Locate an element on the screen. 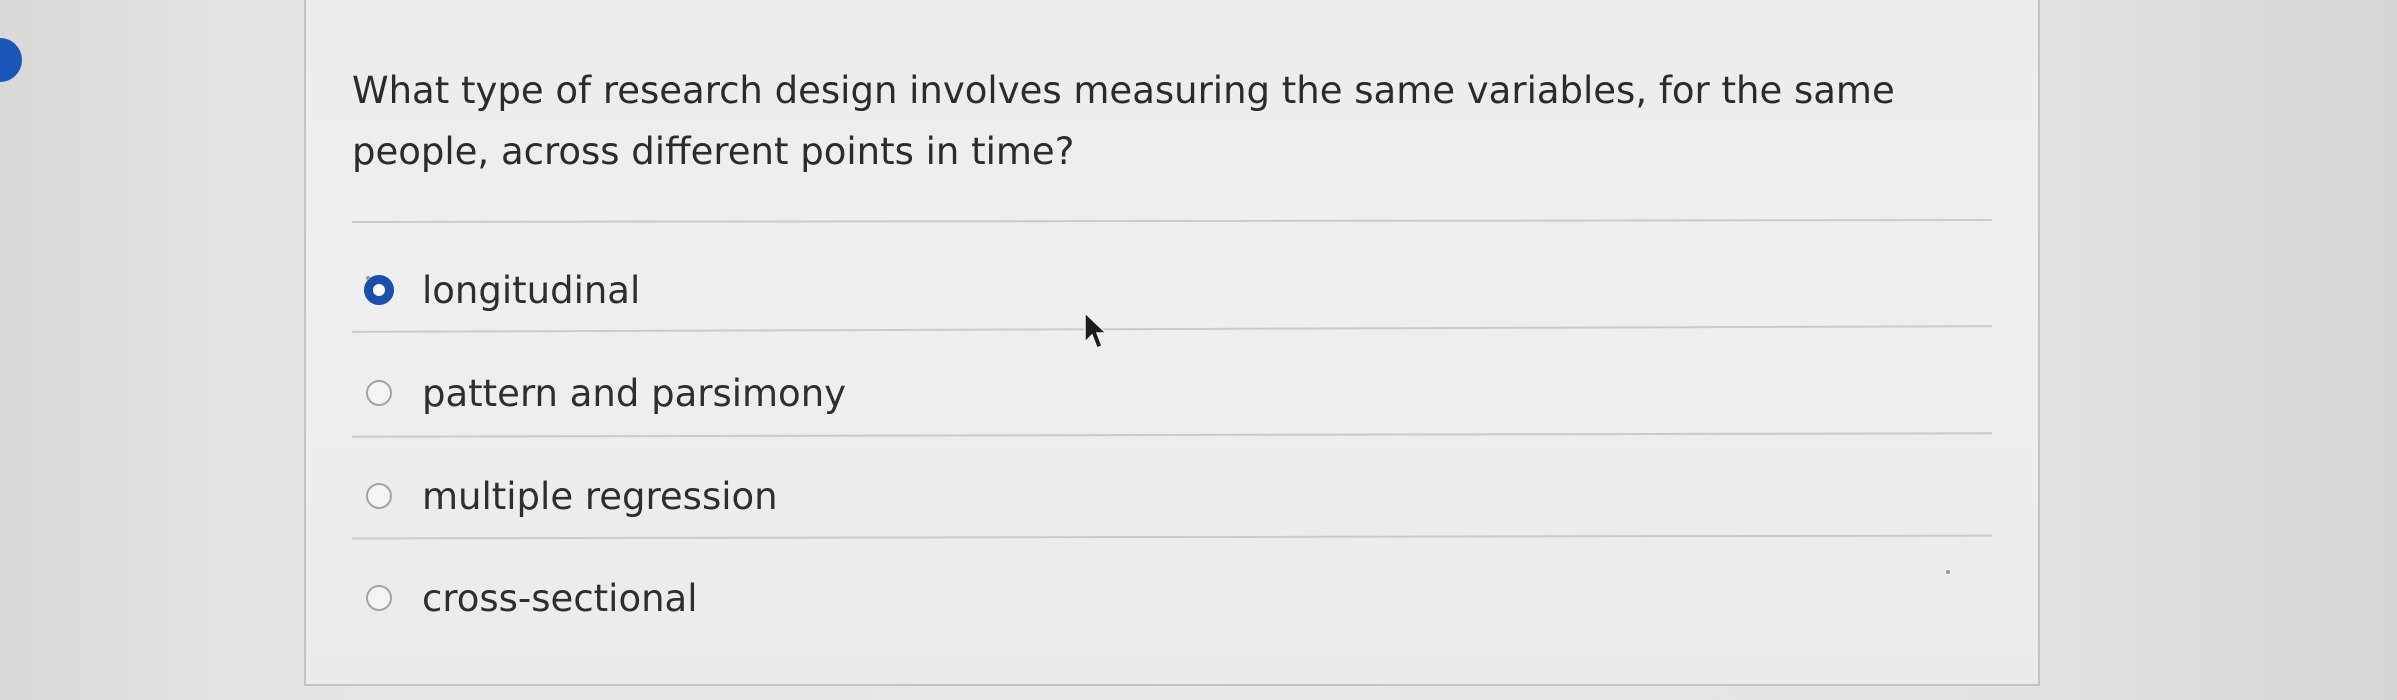 The width and height of the screenshot is (2397, 700). question-divider is located at coordinates (1172, 221).